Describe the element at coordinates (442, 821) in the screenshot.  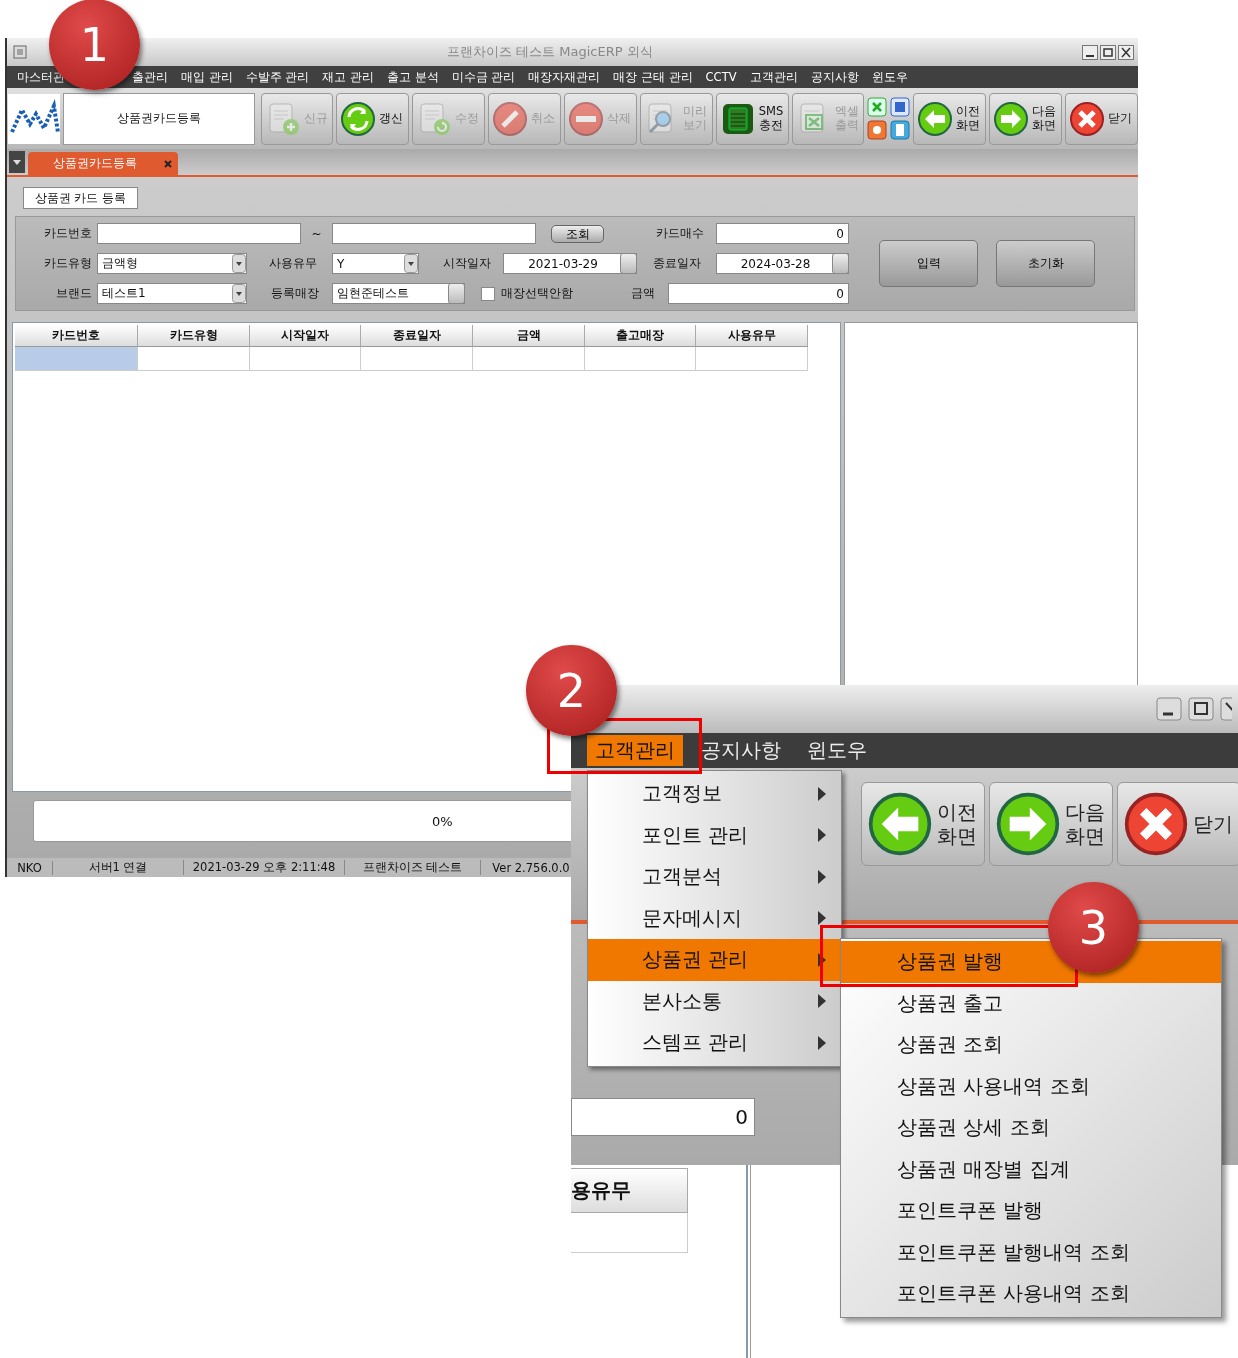
I see `progress-reading: 0%` at that location.